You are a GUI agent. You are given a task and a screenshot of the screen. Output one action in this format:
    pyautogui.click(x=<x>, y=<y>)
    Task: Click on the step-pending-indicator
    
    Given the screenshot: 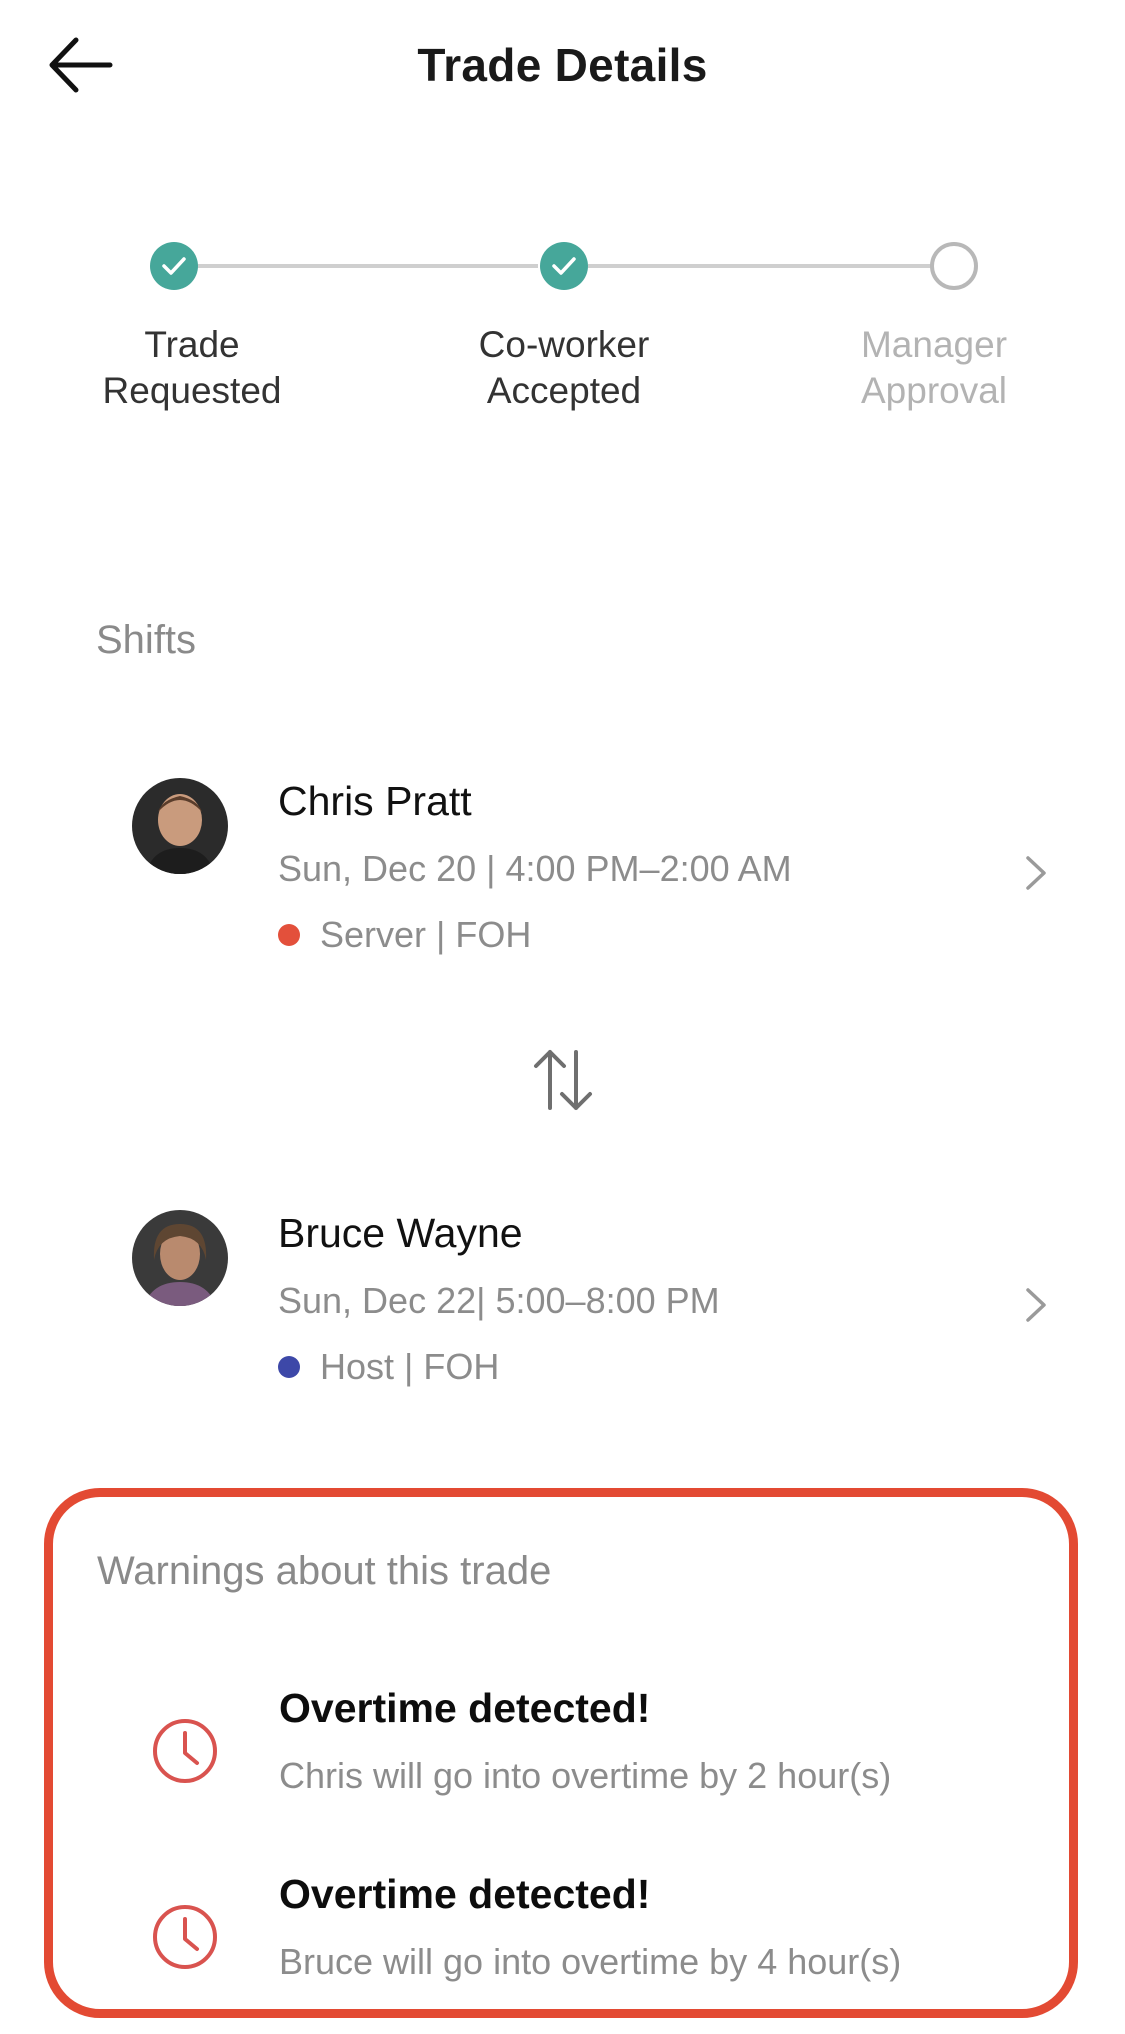 What is the action you would take?
    pyautogui.click(x=954, y=266)
    